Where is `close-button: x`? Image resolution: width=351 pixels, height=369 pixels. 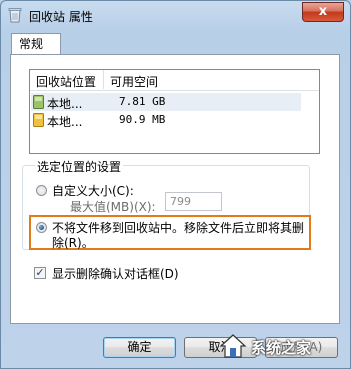 close-button: x is located at coordinates (323, 12).